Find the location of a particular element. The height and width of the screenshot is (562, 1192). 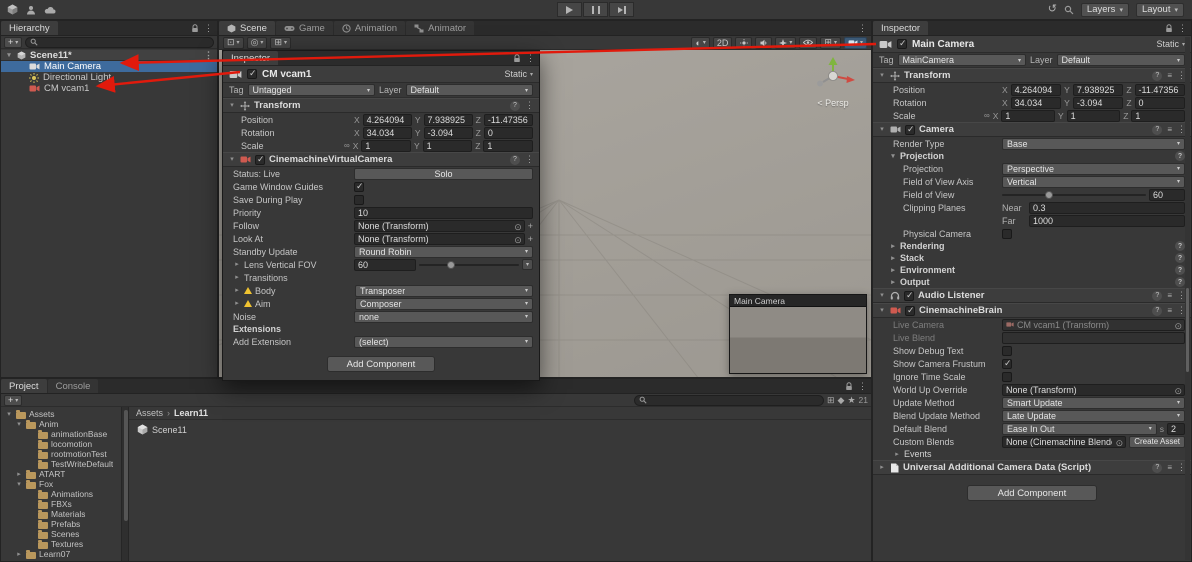

tree-item-textures: Textures is located at coordinates (61, 544).